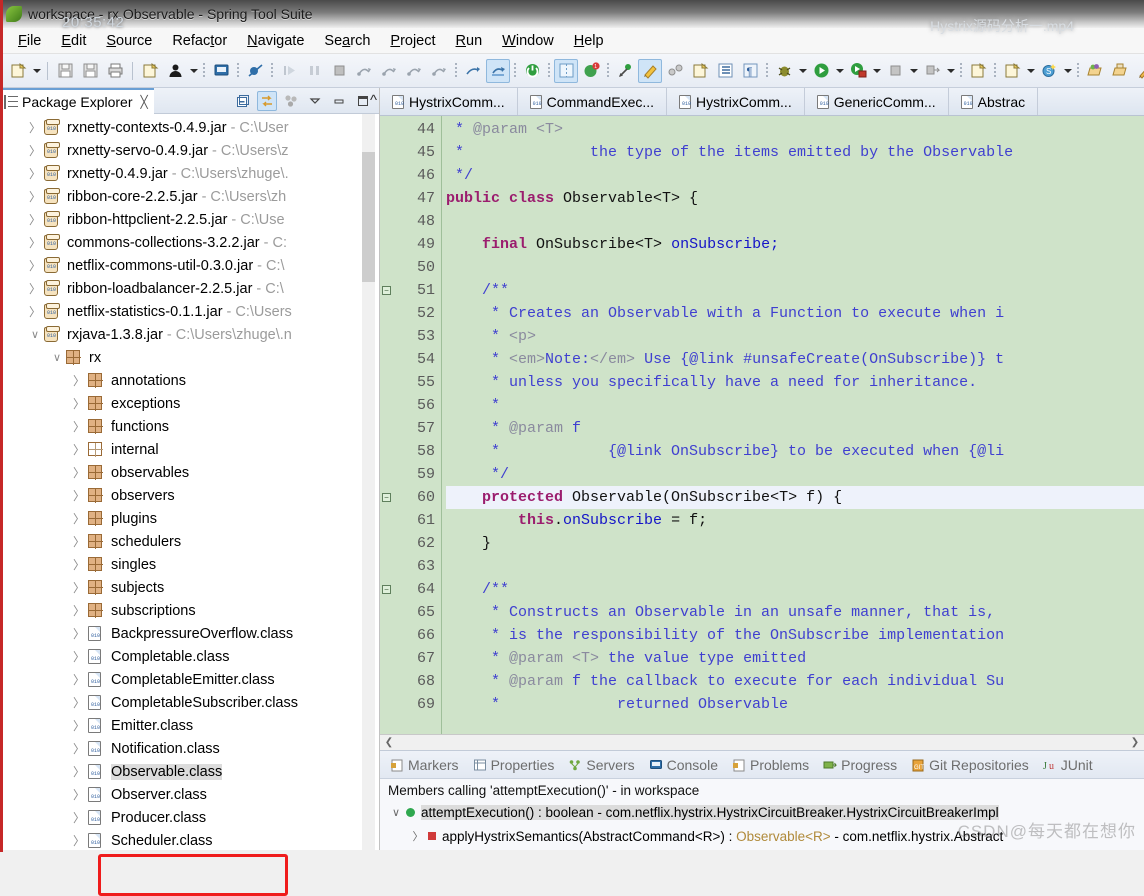  Describe the element at coordinates (289, 71) in the screenshot. I see `resume-icon` at that location.